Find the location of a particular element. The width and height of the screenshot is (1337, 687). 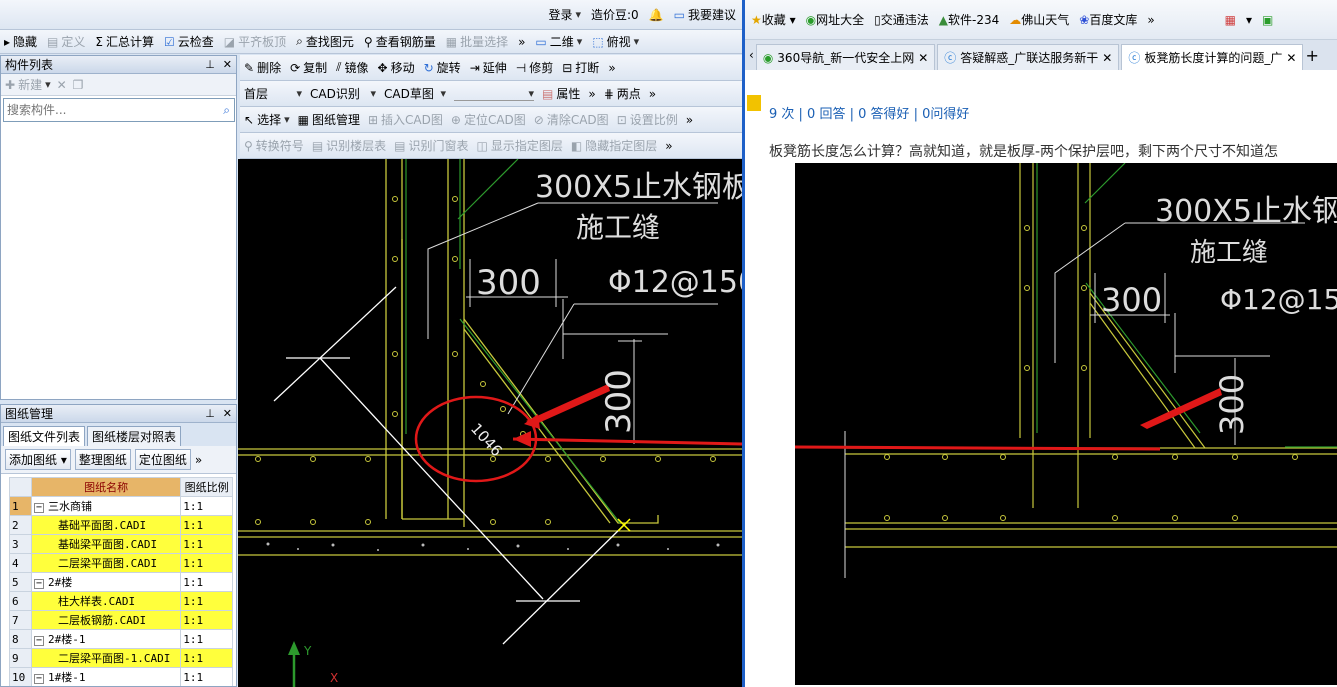

bookmark-hao: ◉网址大全 is located at coordinates (835, 19).